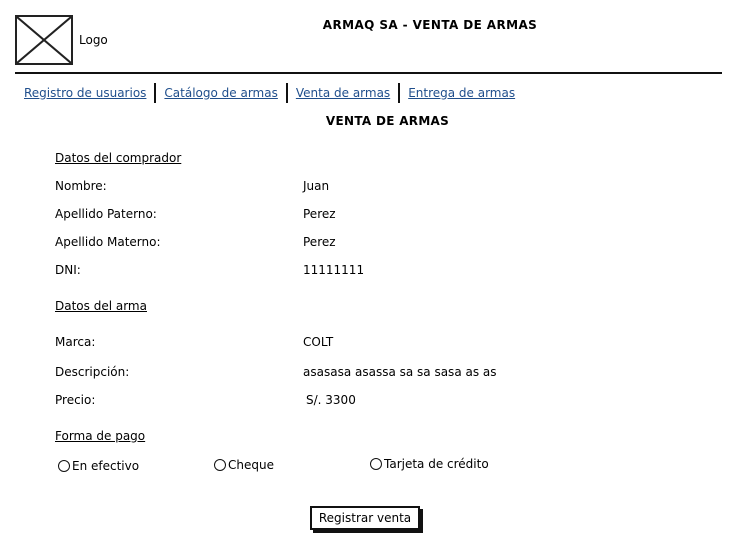 The image size is (737, 547). What do you see at coordinates (101, 306) in the screenshot?
I see `section-heading-arma: Datos del arma` at bounding box center [101, 306].